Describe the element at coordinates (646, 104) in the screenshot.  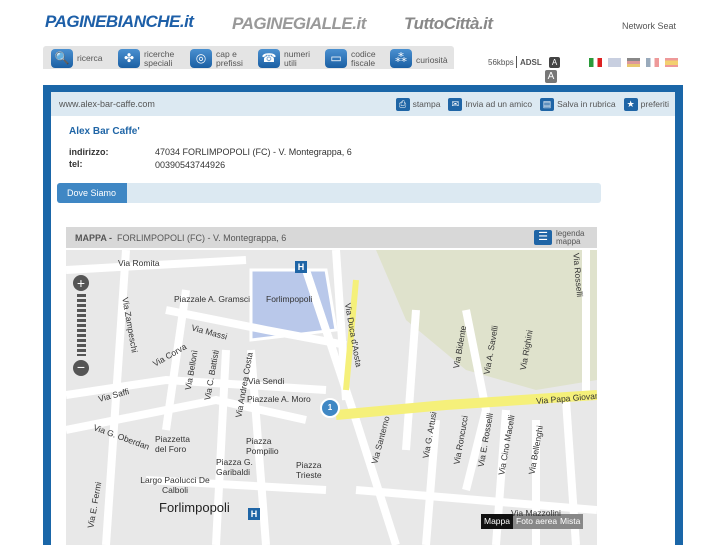
I see `favorites-button: ★ preferiti` at that location.